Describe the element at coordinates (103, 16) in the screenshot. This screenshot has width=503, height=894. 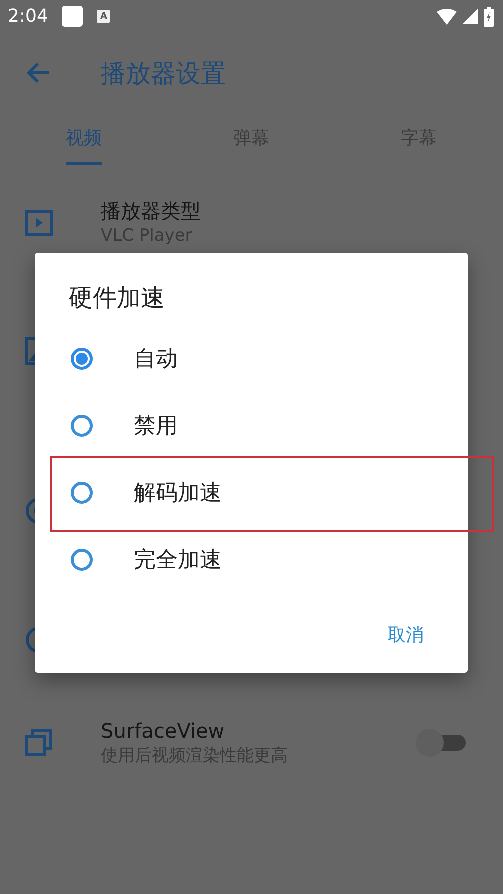
I see `notification-glyph-icon: A` at that location.